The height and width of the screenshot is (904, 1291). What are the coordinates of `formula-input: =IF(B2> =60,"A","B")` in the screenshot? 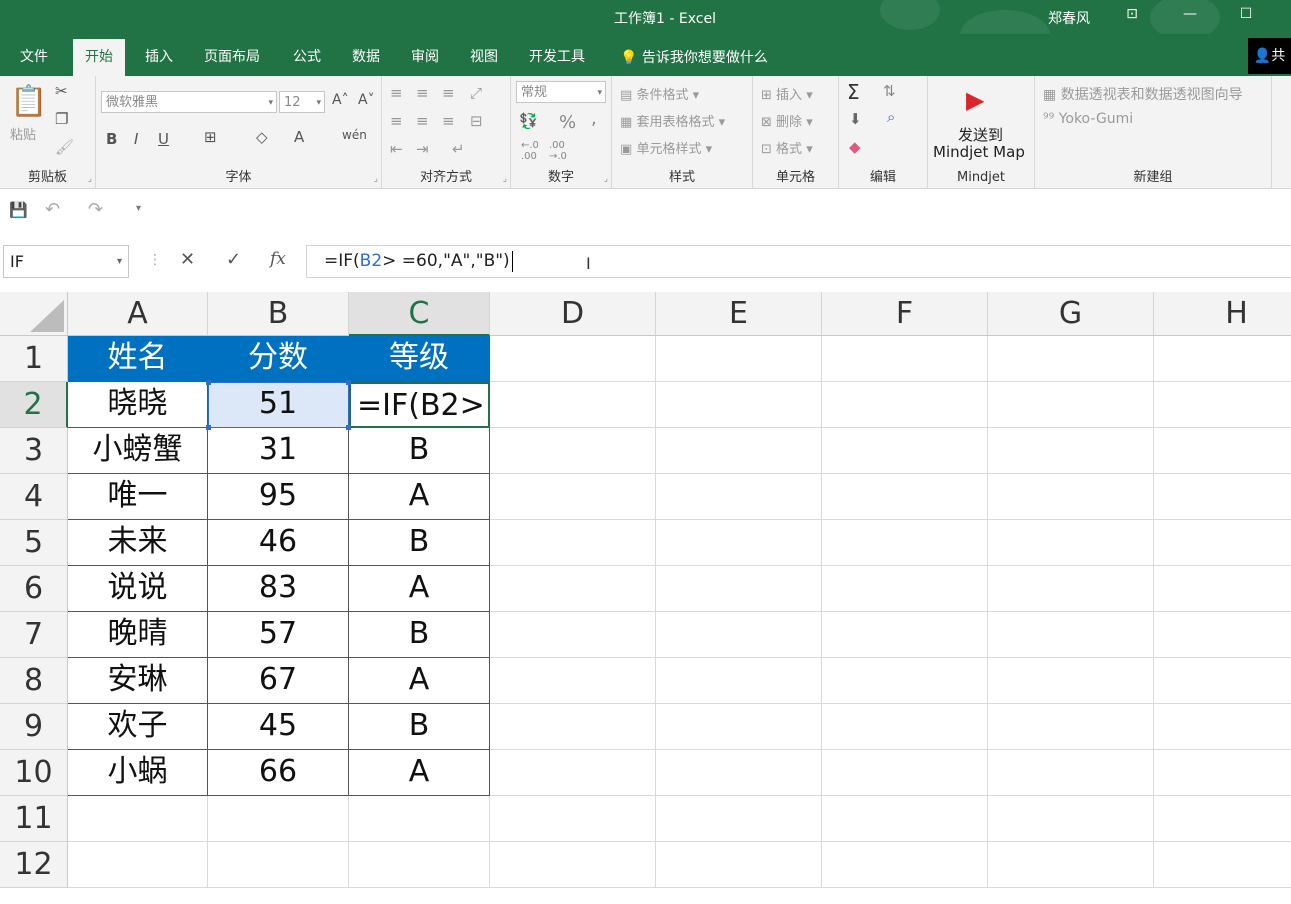 It's located at (798, 261).